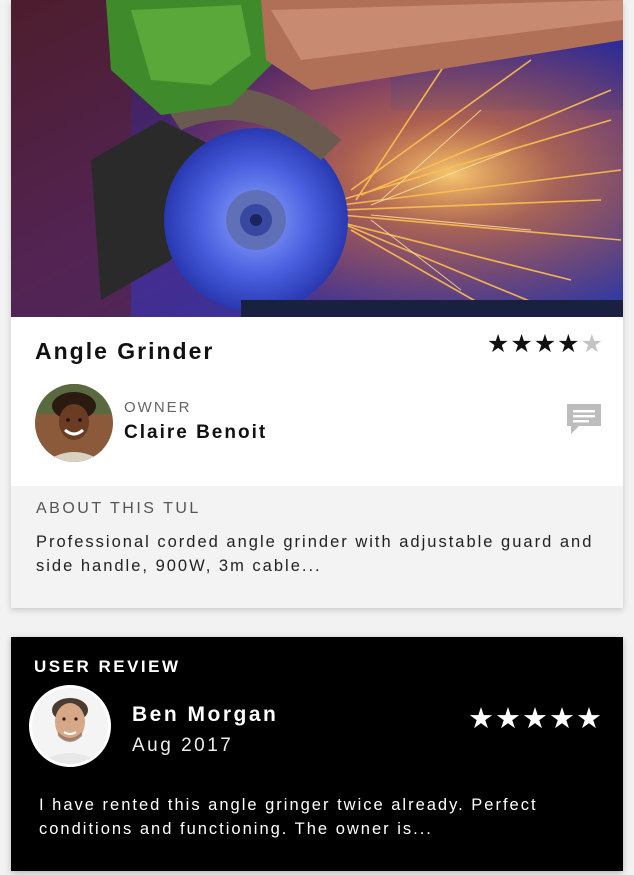  What do you see at coordinates (158, 407) in the screenshot?
I see `owner-role-label: OWNER` at bounding box center [158, 407].